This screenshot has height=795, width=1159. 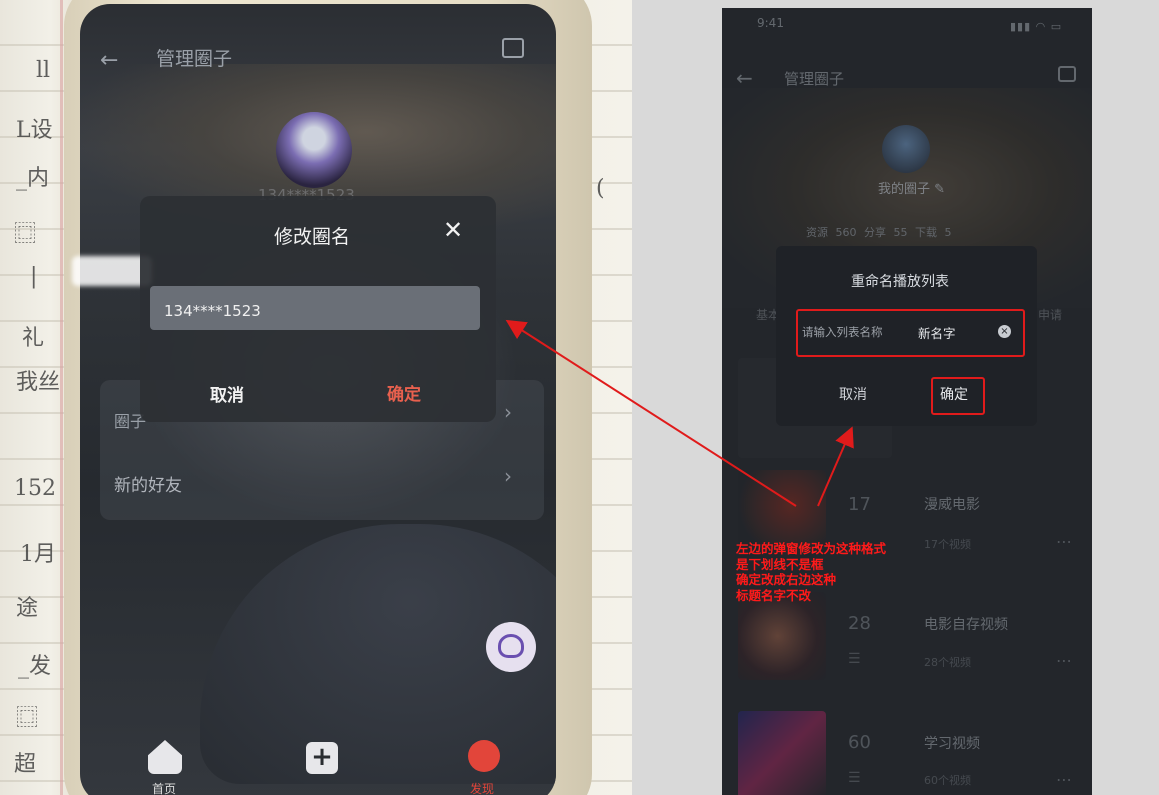 I want to click on handwriting: _内, so click(x=33, y=178).